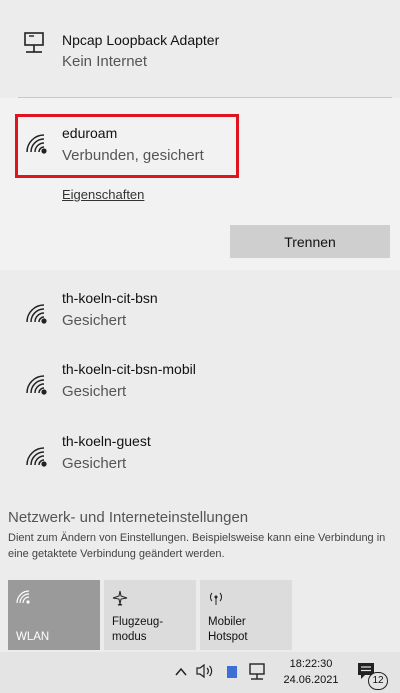 The width and height of the screenshot is (400, 693). What do you see at coordinates (181, 674) in the screenshot?
I see `chevron-up-icon` at bounding box center [181, 674].